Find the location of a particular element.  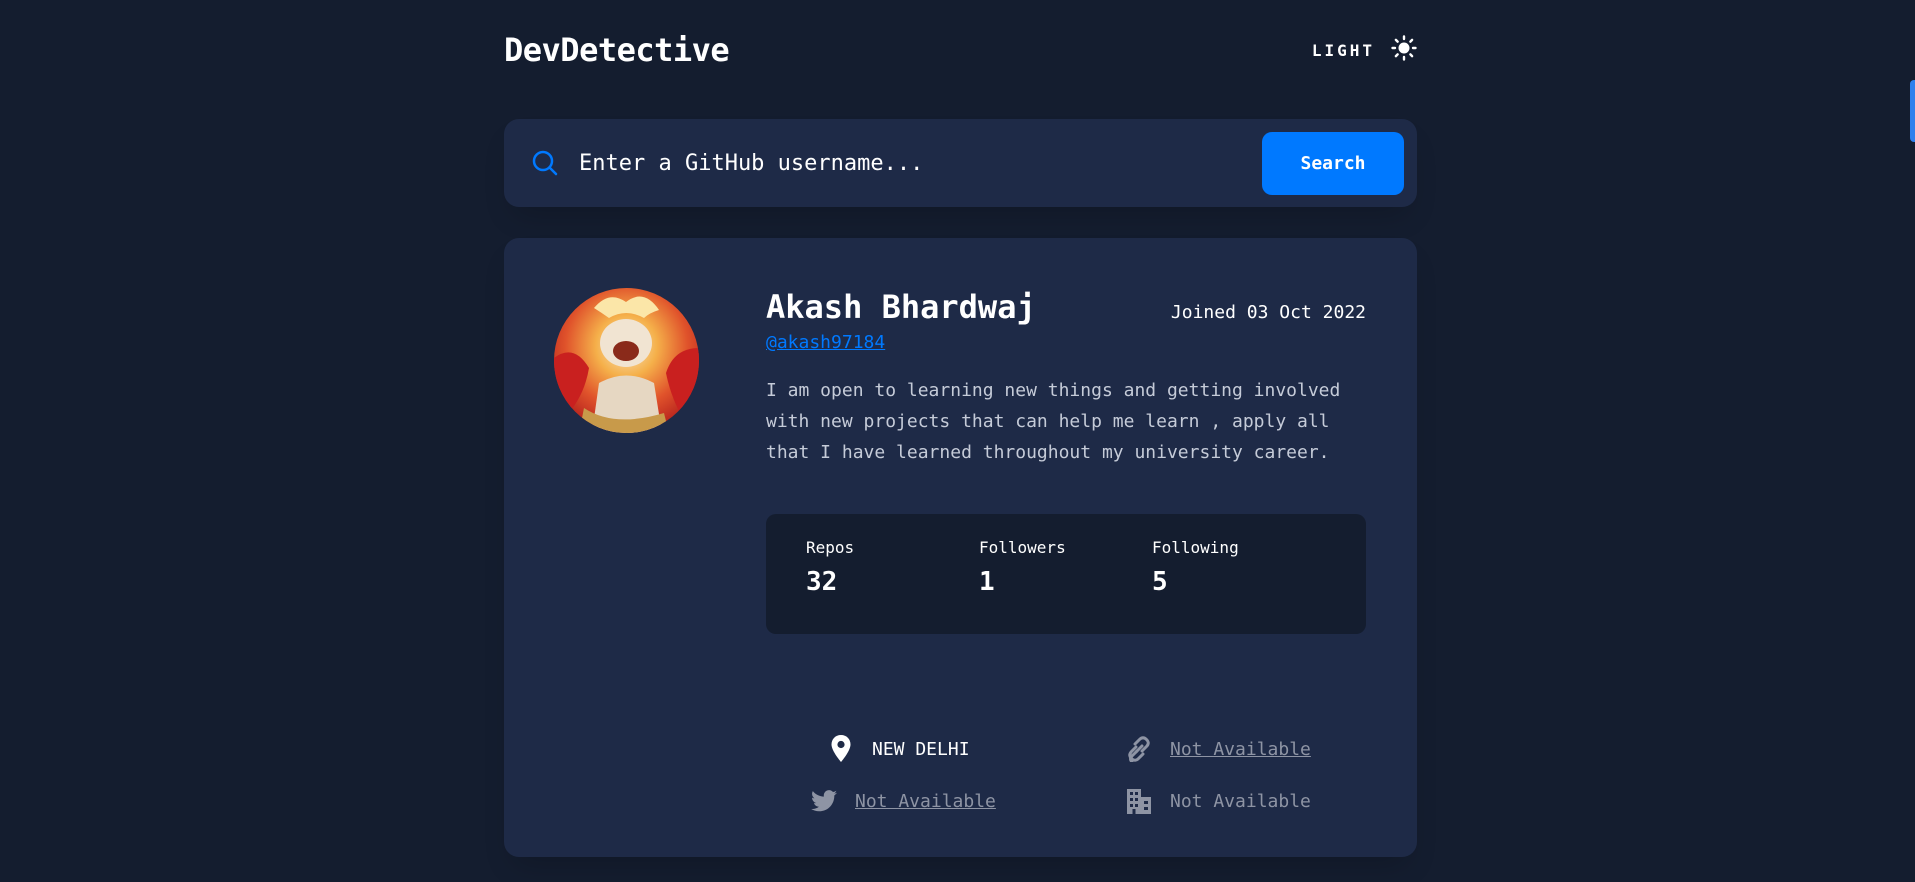

twitter-item: Not Available is located at coordinates (903, 801).